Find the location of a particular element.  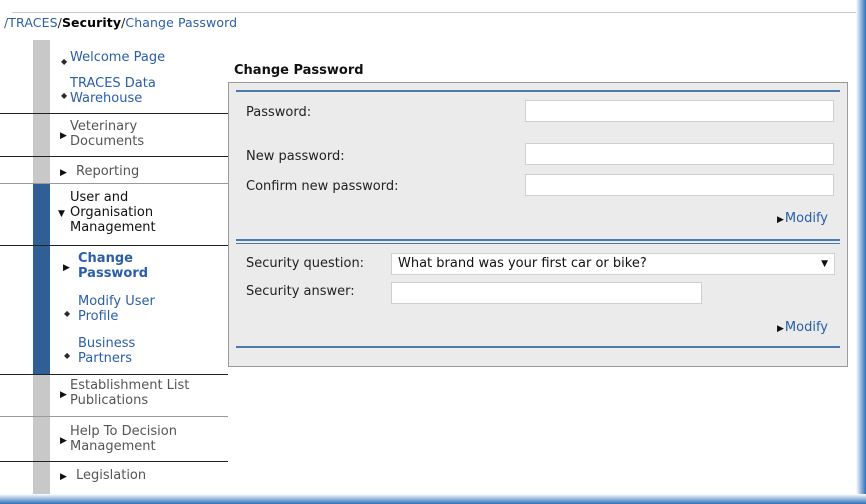

sidebar-item-change-password: ▶ Change Password is located at coordinates (139, 267).